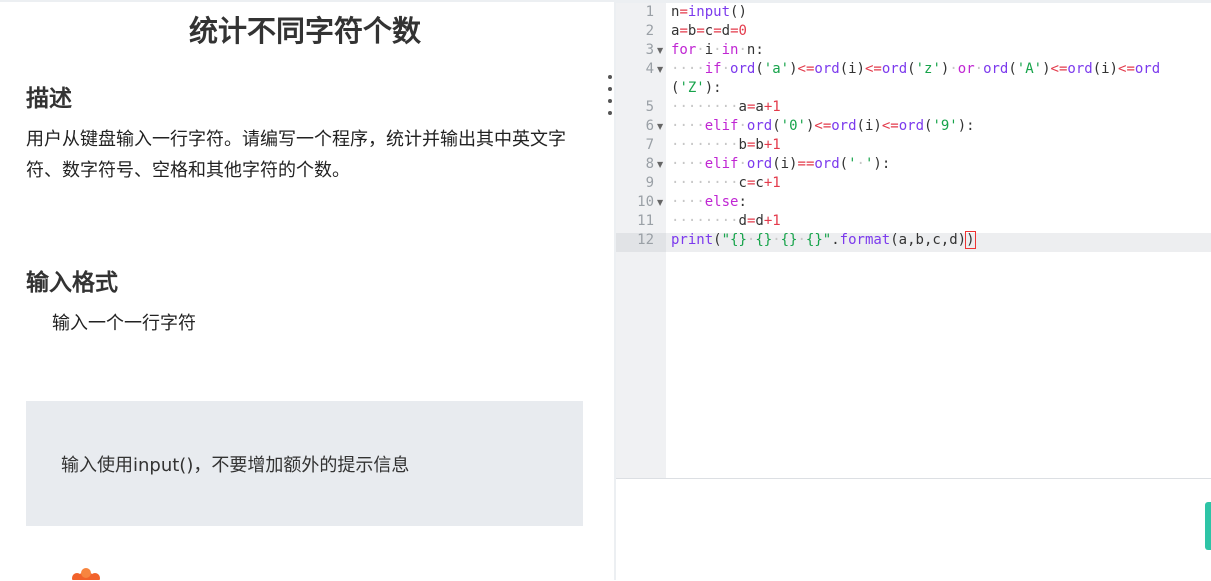 The height and width of the screenshot is (581, 1211). Describe the element at coordinates (649, 31) in the screenshot. I see `line-number: 2` at that location.